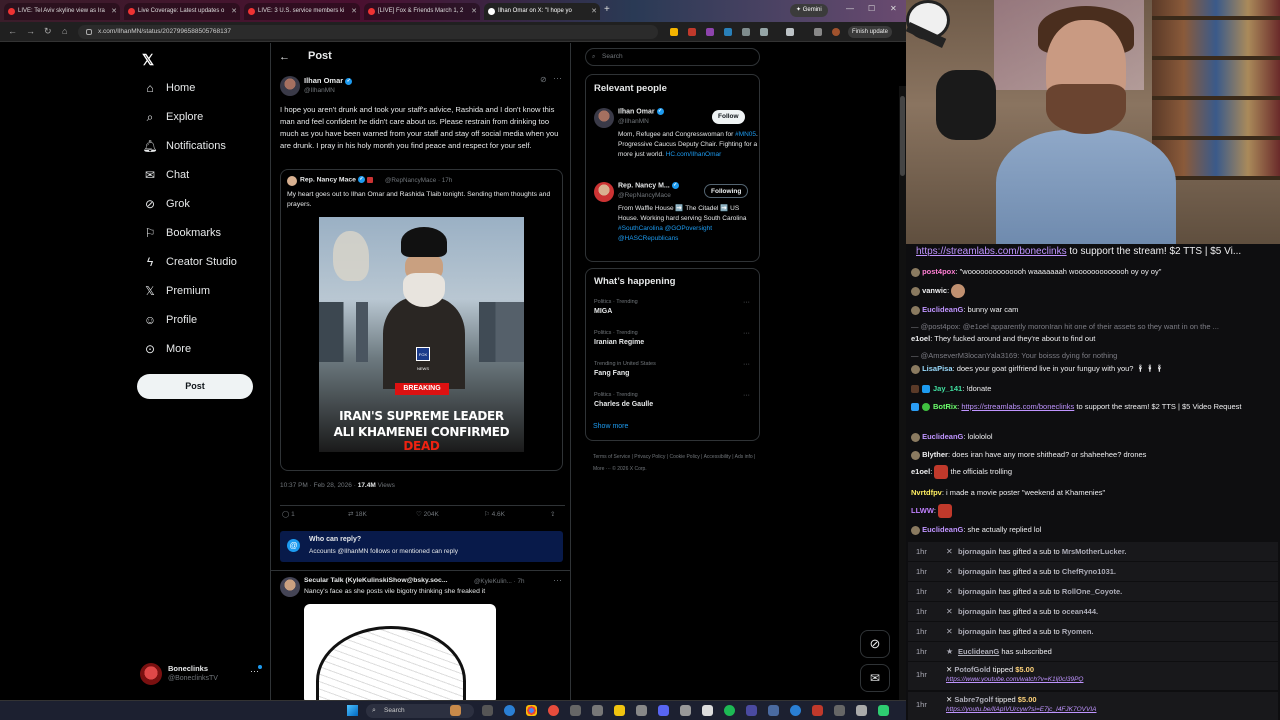 This screenshot has height=720, width=1280. I want to click on following-button: Following, so click(726, 191).